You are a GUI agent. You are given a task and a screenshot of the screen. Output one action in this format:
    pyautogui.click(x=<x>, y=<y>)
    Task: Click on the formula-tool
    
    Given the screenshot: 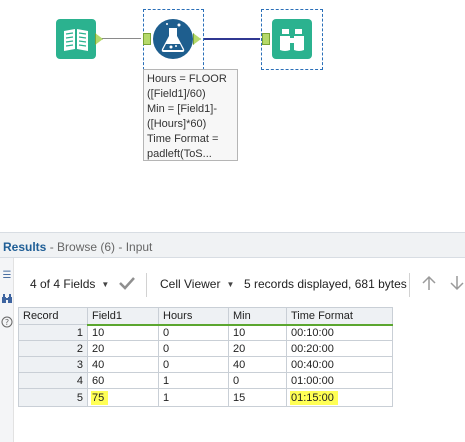 What is the action you would take?
    pyautogui.click(x=173, y=39)
    